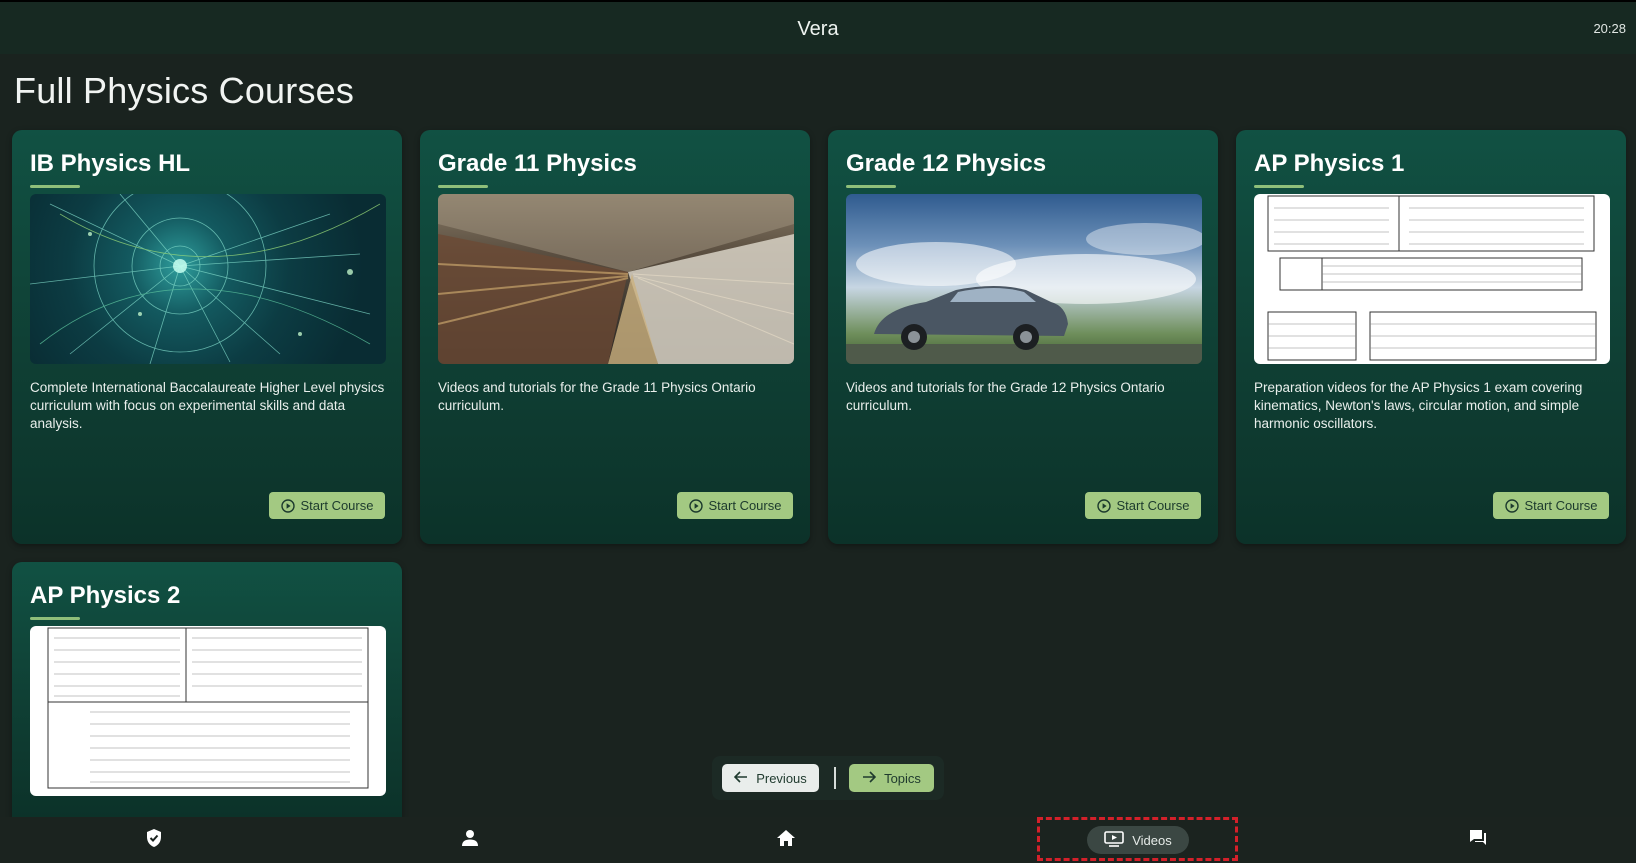 The image size is (1636, 863). Describe the element at coordinates (1609, 28) in the screenshot. I see `clock: 20:28` at that location.